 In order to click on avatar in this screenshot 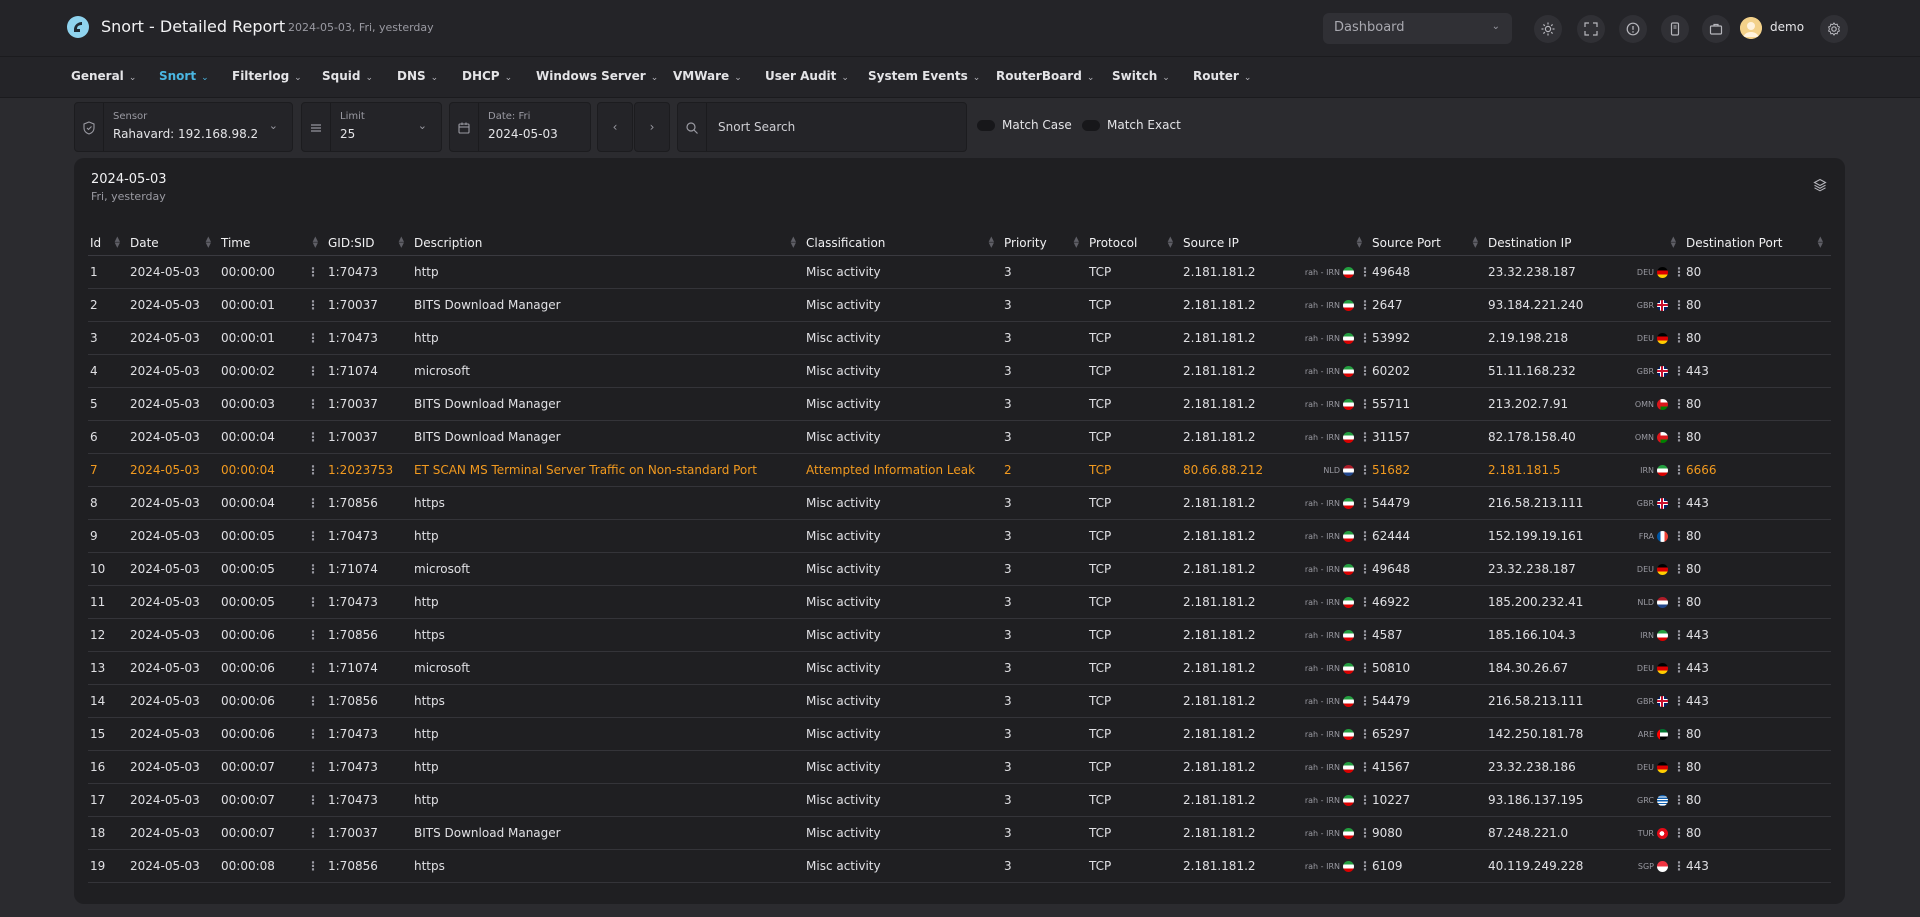, I will do `click(1751, 28)`.